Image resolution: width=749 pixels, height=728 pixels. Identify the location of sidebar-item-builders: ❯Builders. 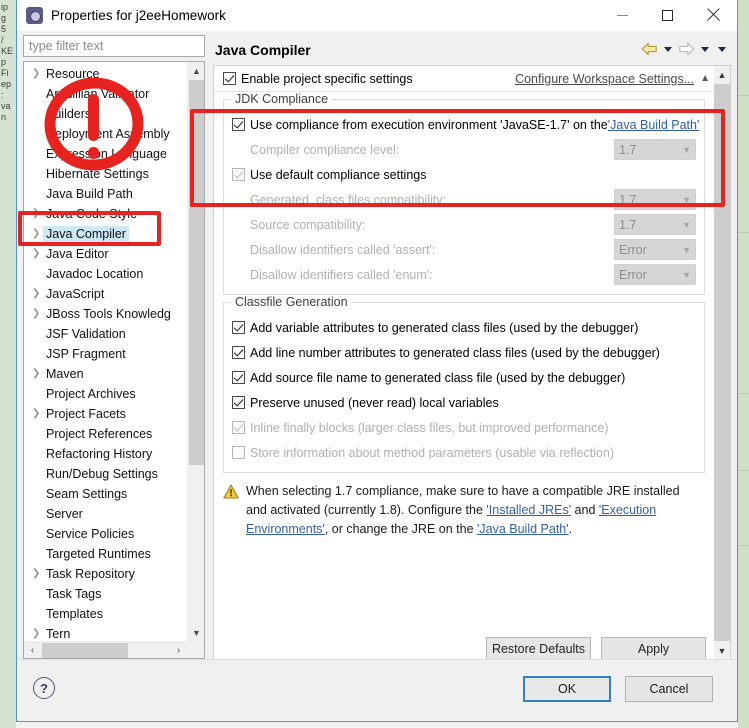
(105, 114).